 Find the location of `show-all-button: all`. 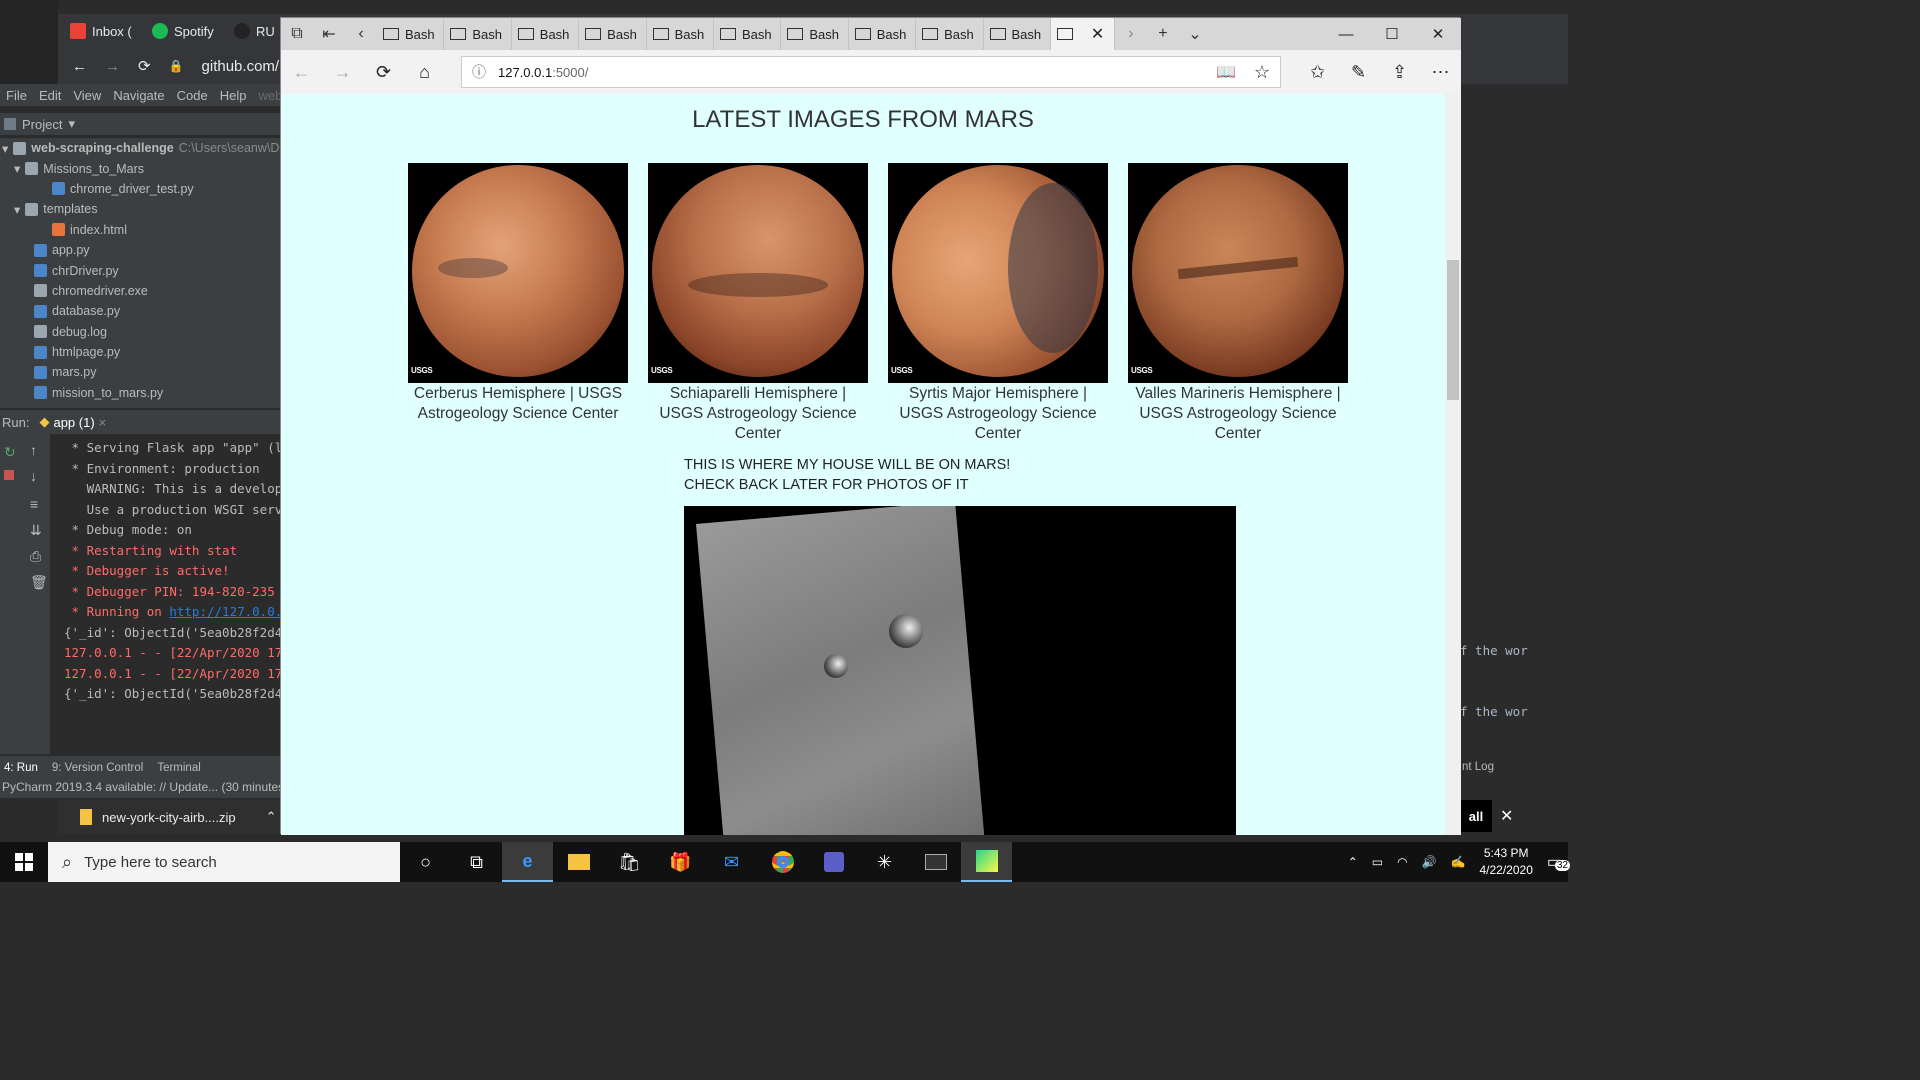

show-all-button: all is located at coordinates (1476, 816).